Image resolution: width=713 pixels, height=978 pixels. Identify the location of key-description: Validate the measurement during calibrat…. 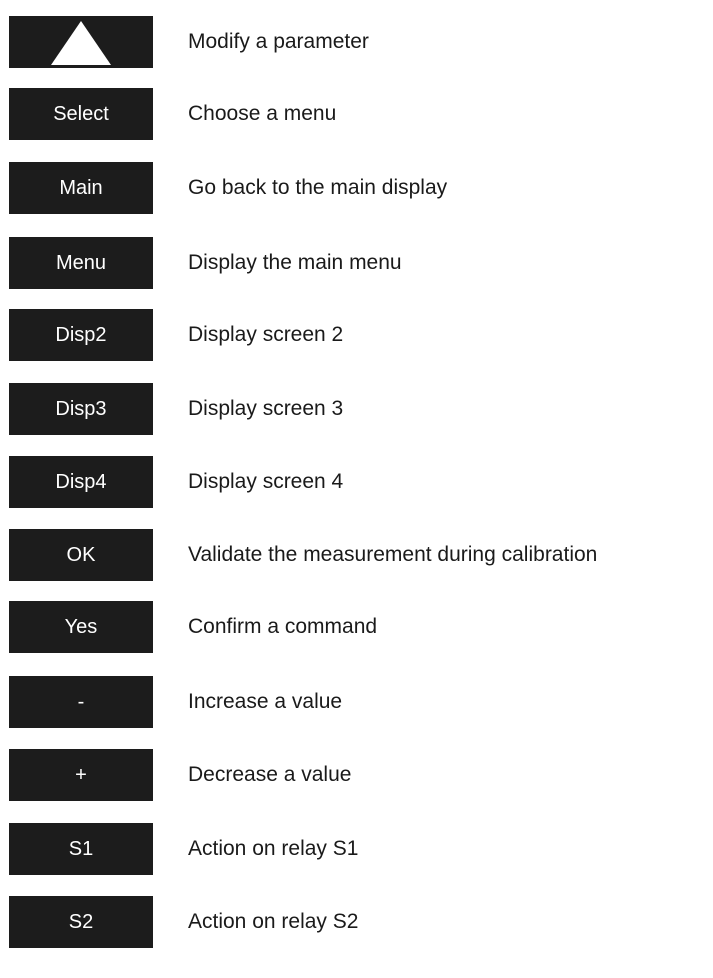
(393, 554).